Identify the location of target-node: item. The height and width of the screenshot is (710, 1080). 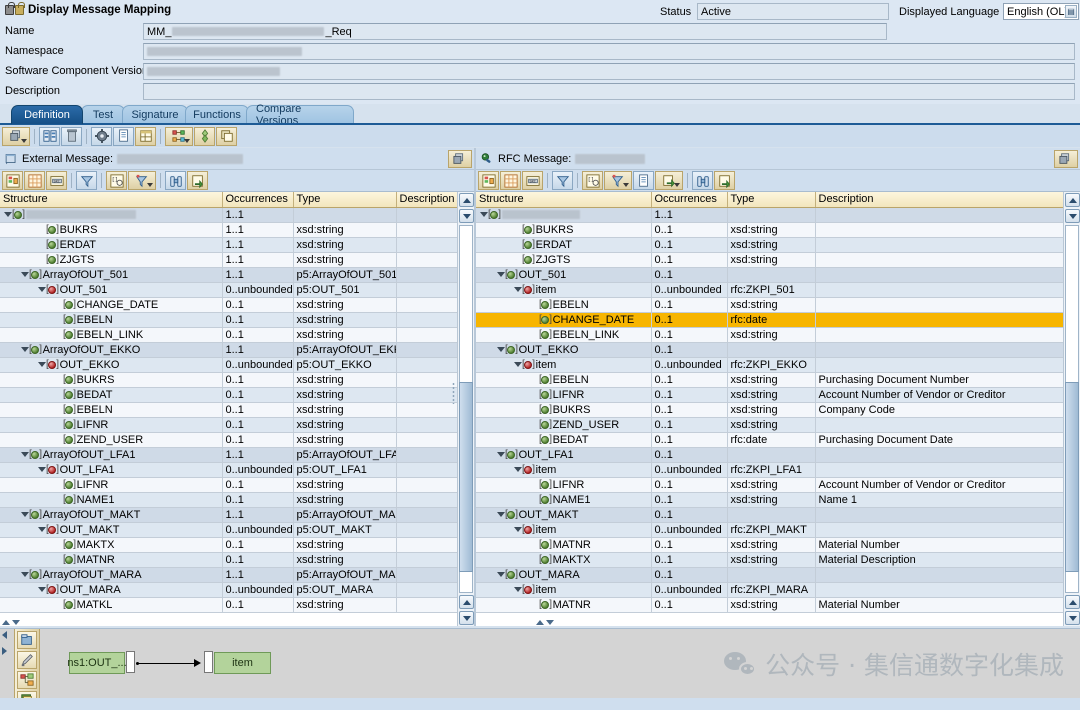
(242, 663).